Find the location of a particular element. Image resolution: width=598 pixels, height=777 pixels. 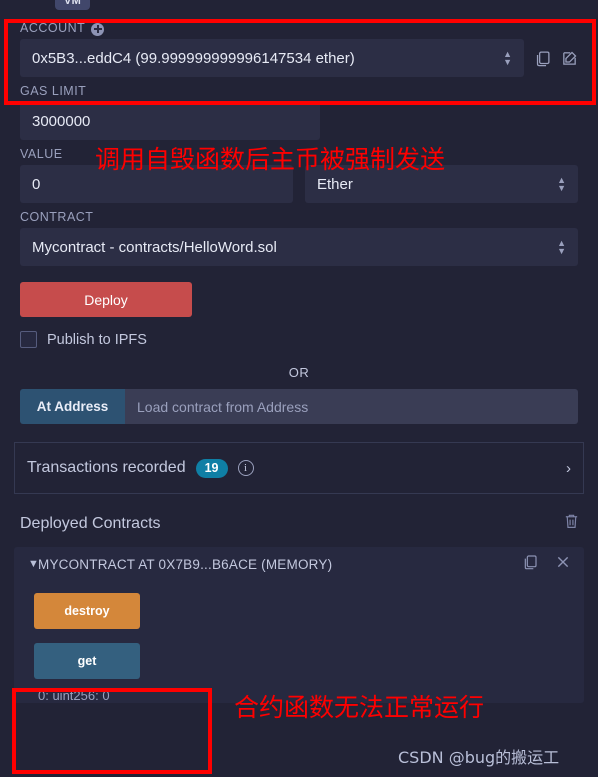

info-icon: i is located at coordinates (245, 468).